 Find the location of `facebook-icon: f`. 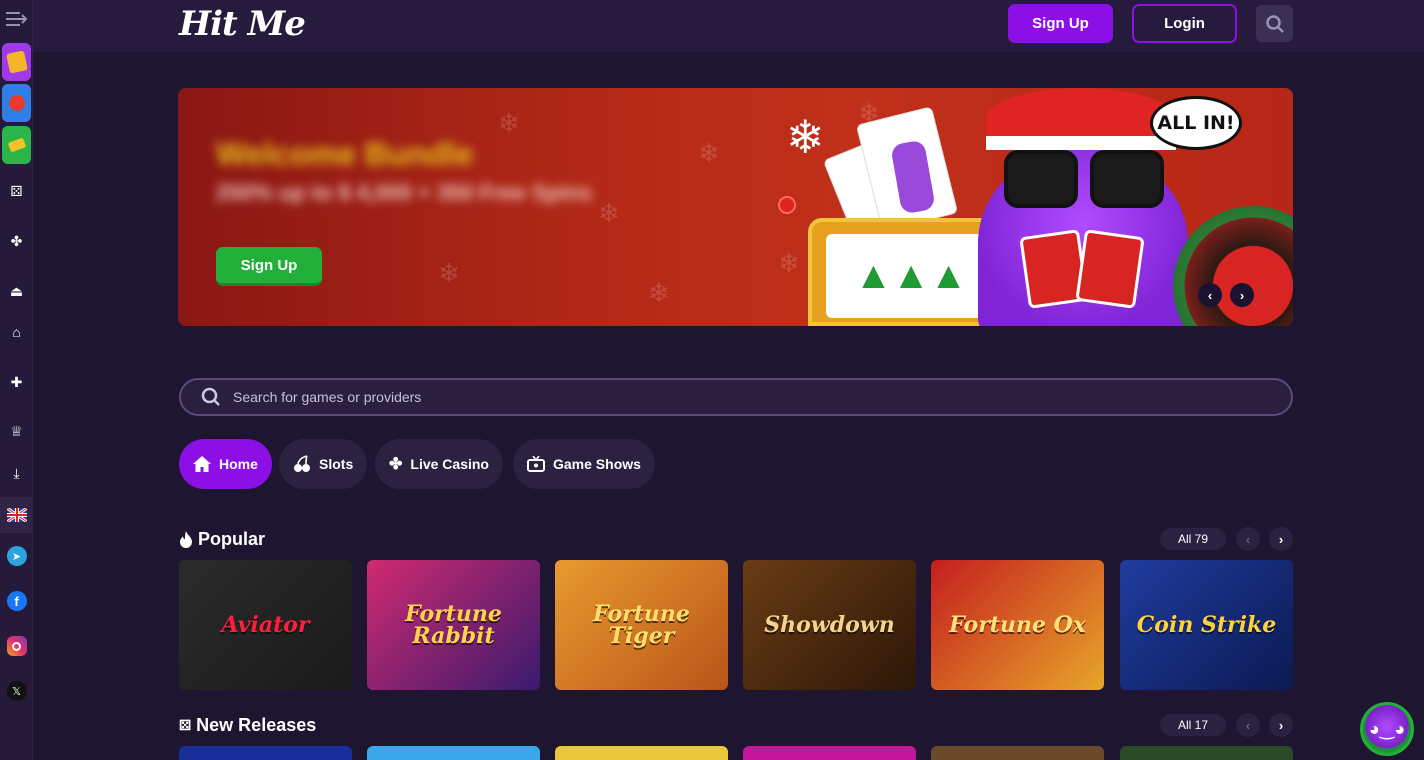

facebook-icon: f is located at coordinates (16, 601).